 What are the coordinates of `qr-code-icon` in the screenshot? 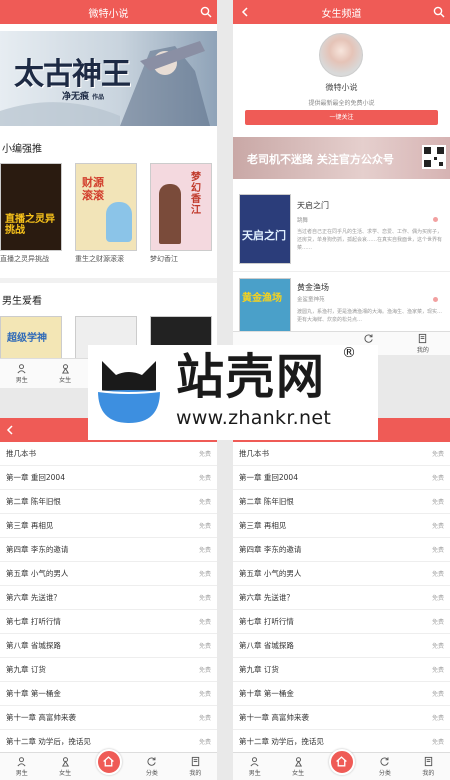 It's located at (434, 157).